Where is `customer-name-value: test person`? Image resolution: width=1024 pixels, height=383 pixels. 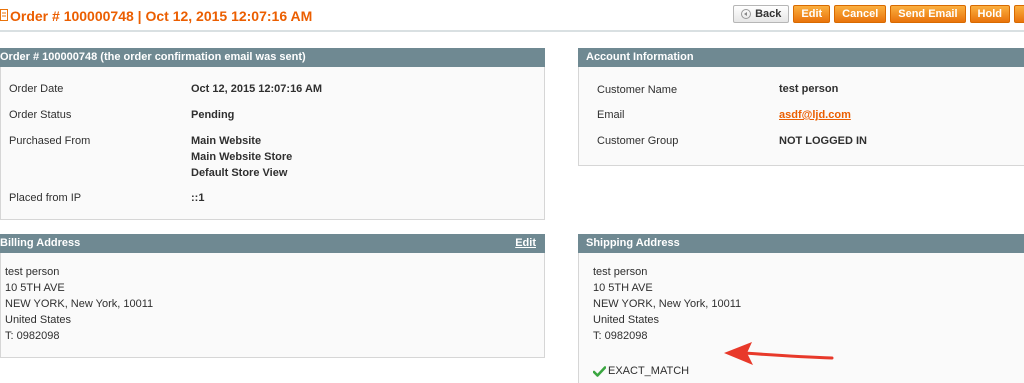 customer-name-value: test person is located at coordinates (809, 89).